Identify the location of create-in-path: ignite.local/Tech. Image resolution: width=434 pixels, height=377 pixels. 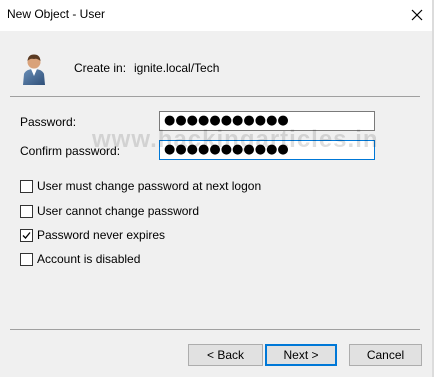
(177, 68).